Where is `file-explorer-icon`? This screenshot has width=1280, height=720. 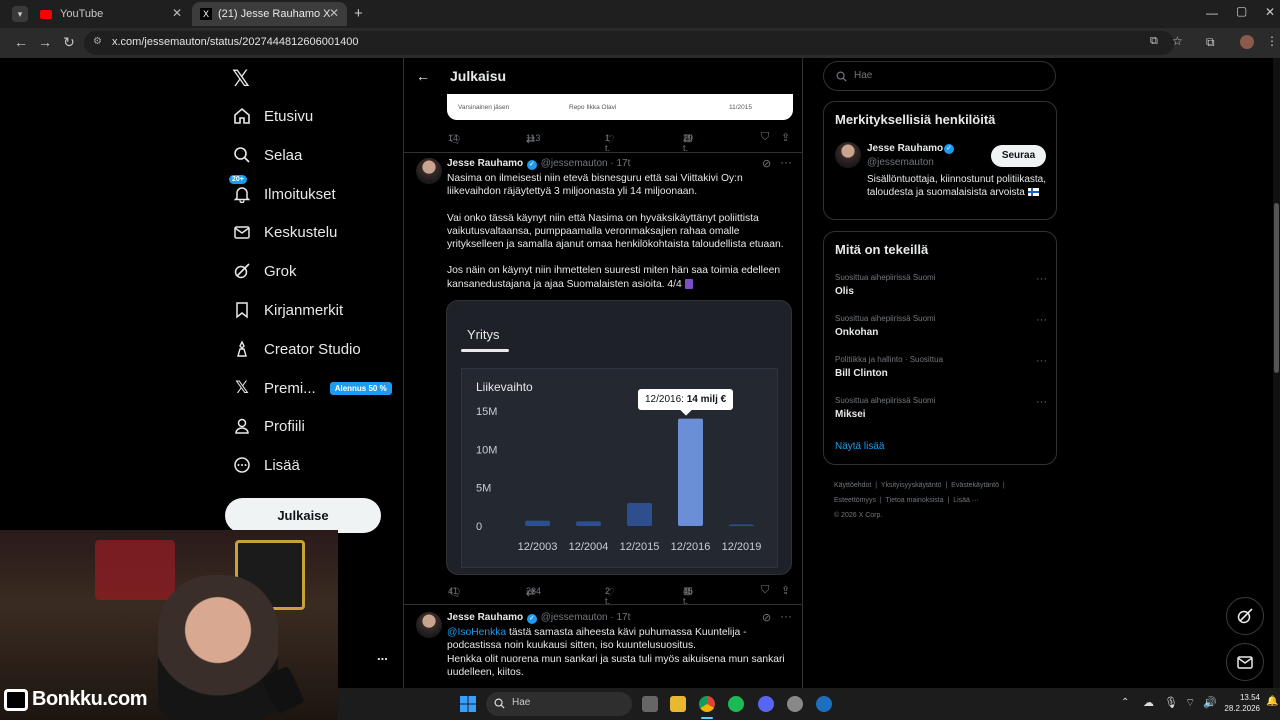
file-explorer-icon is located at coordinates (678, 704).